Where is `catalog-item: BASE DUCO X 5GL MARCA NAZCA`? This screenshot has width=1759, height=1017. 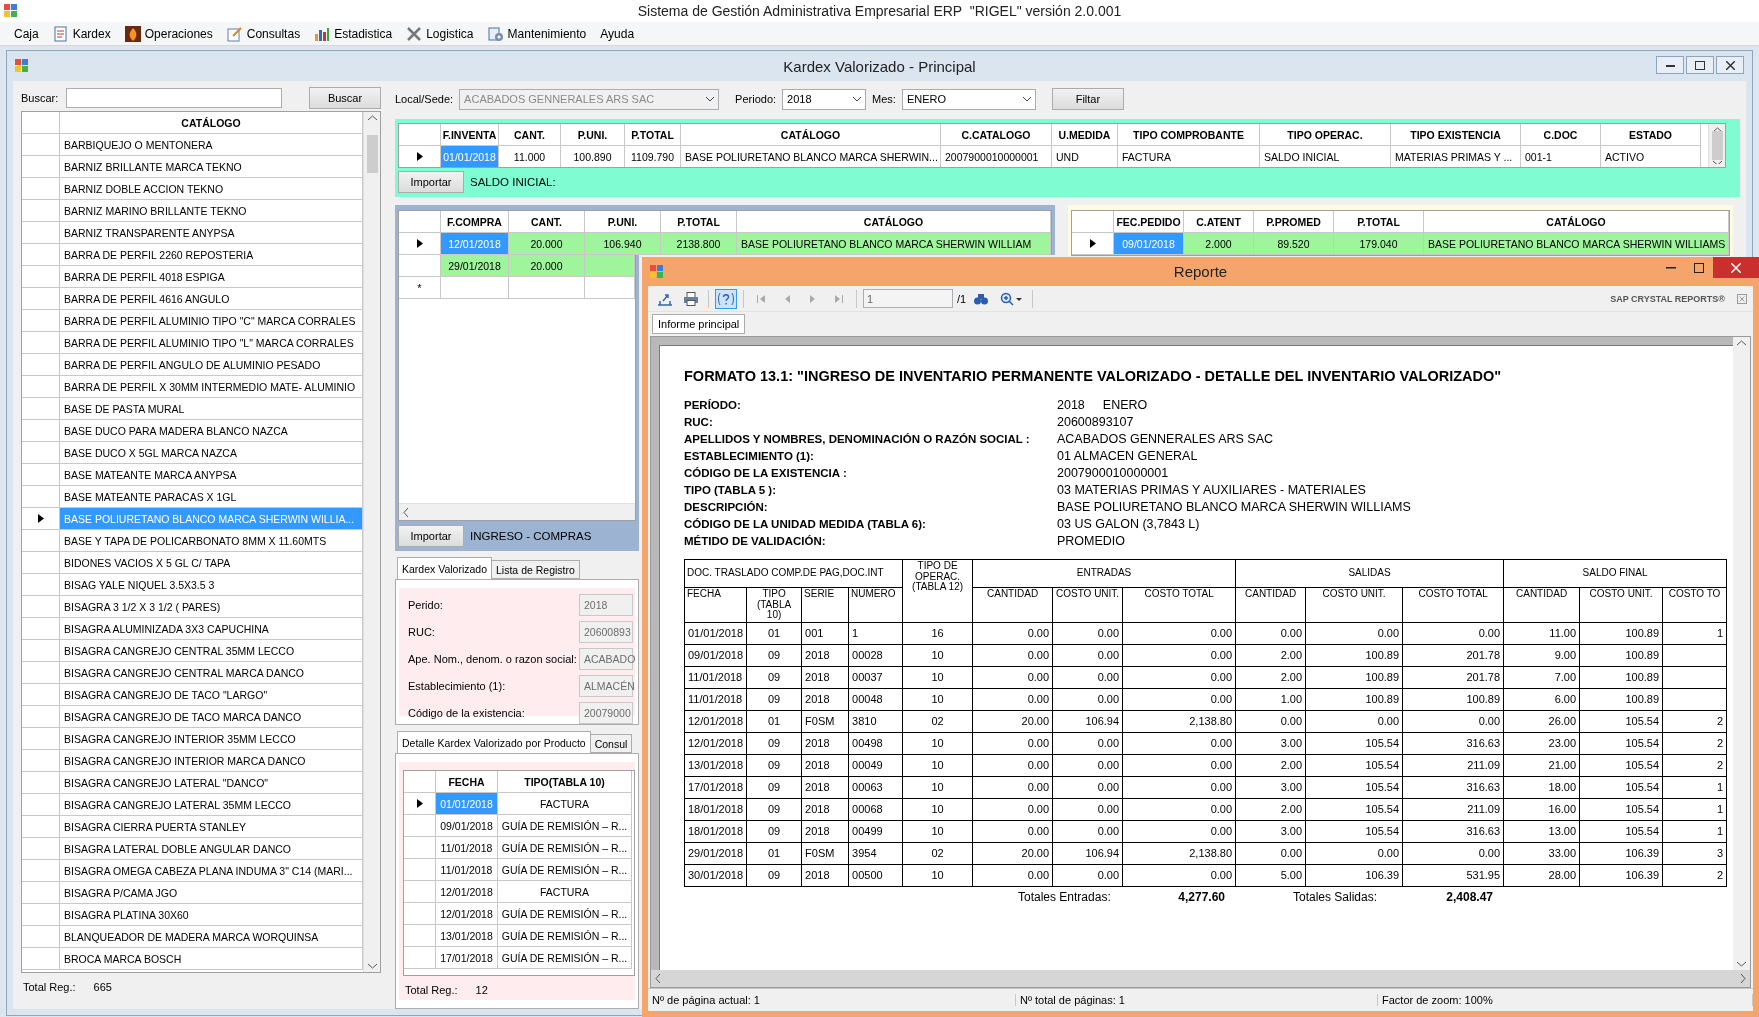 catalog-item: BASE DUCO X 5GL MARCA NAZCA is located at coordinates (211, 453).